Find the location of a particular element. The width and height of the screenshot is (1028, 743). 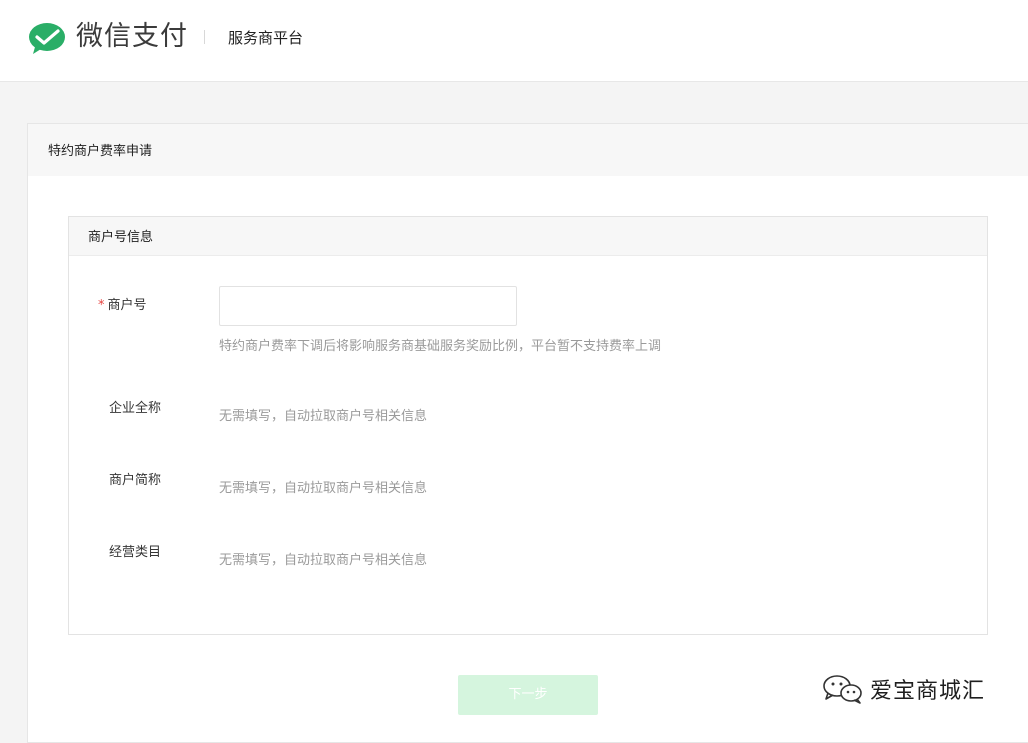

short-name-hint: 无需填写，自动拉取商户号相关信息 is located at coordinates (323, 488).